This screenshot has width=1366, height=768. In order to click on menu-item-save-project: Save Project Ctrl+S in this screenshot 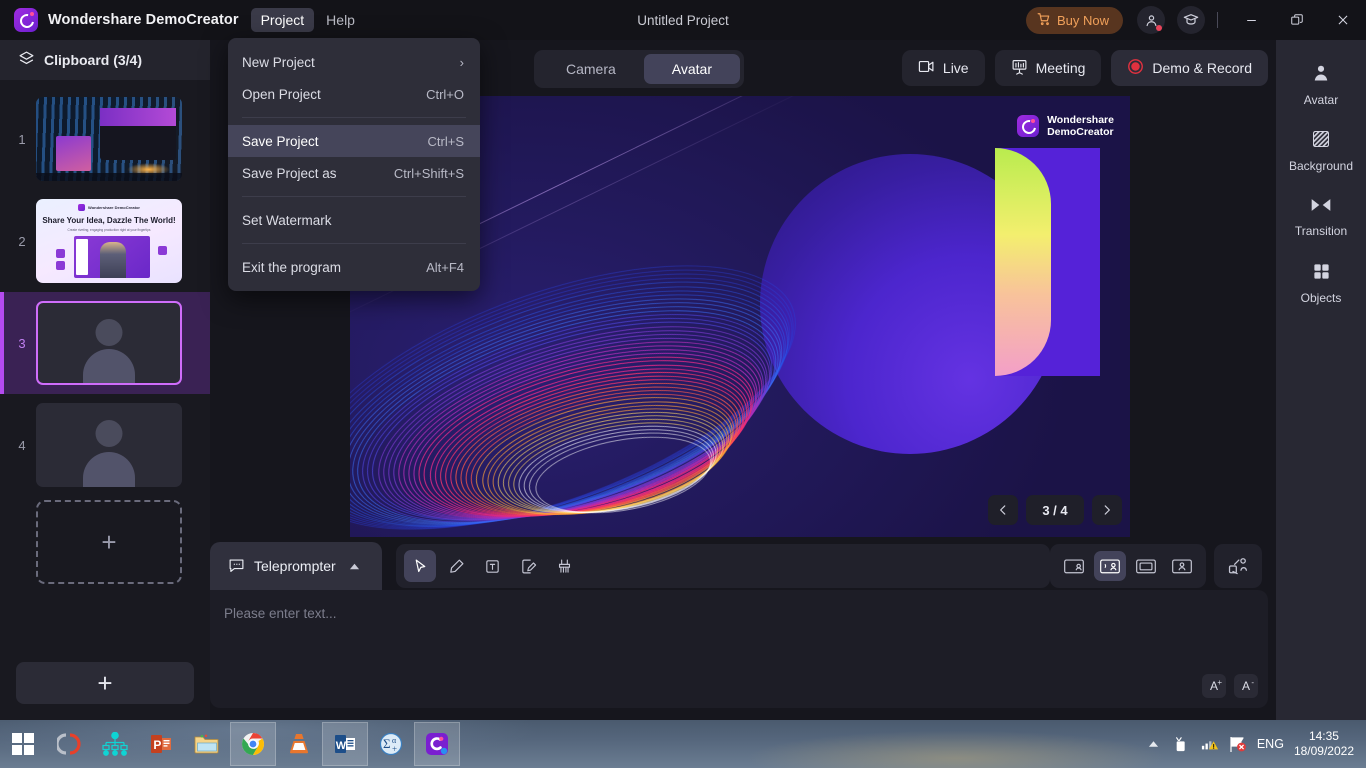, I will do `click(354, 141)`.